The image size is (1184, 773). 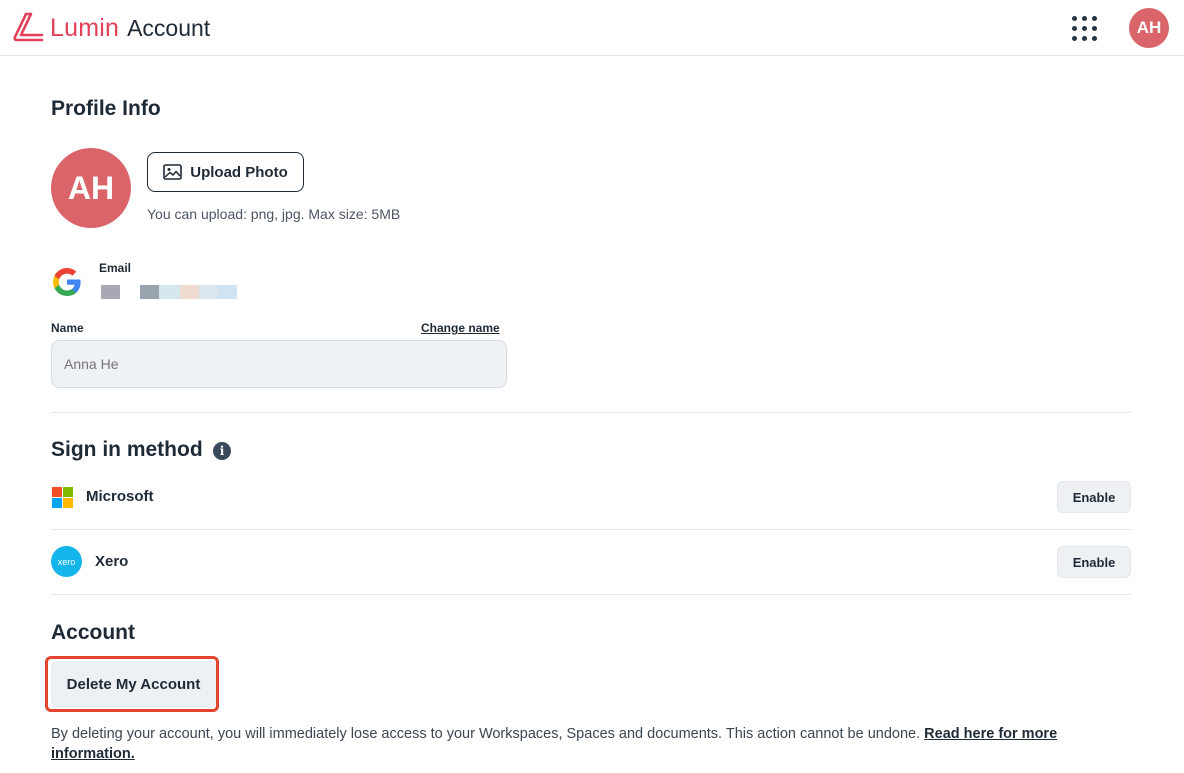 I want to click on microsoft-icon, so click(x=62, y=497).